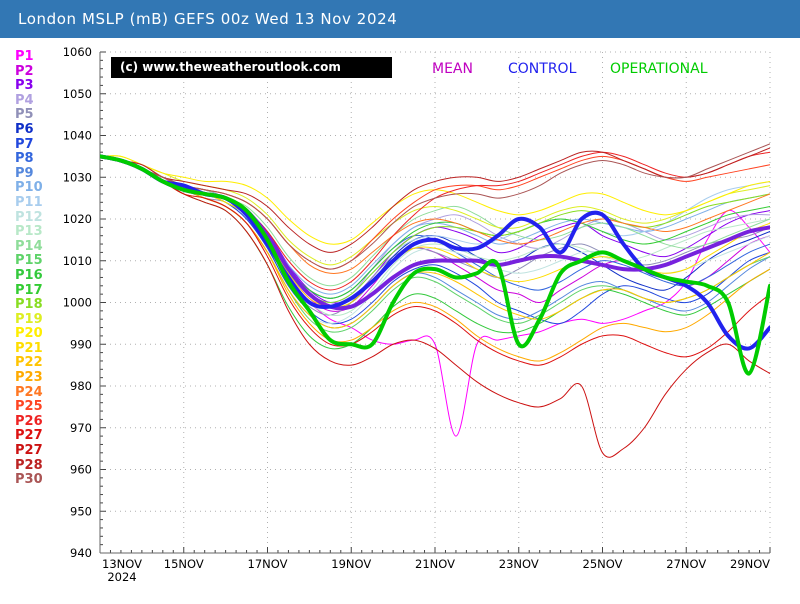  I want to click on svg-text: 1000, so click(77, 303).